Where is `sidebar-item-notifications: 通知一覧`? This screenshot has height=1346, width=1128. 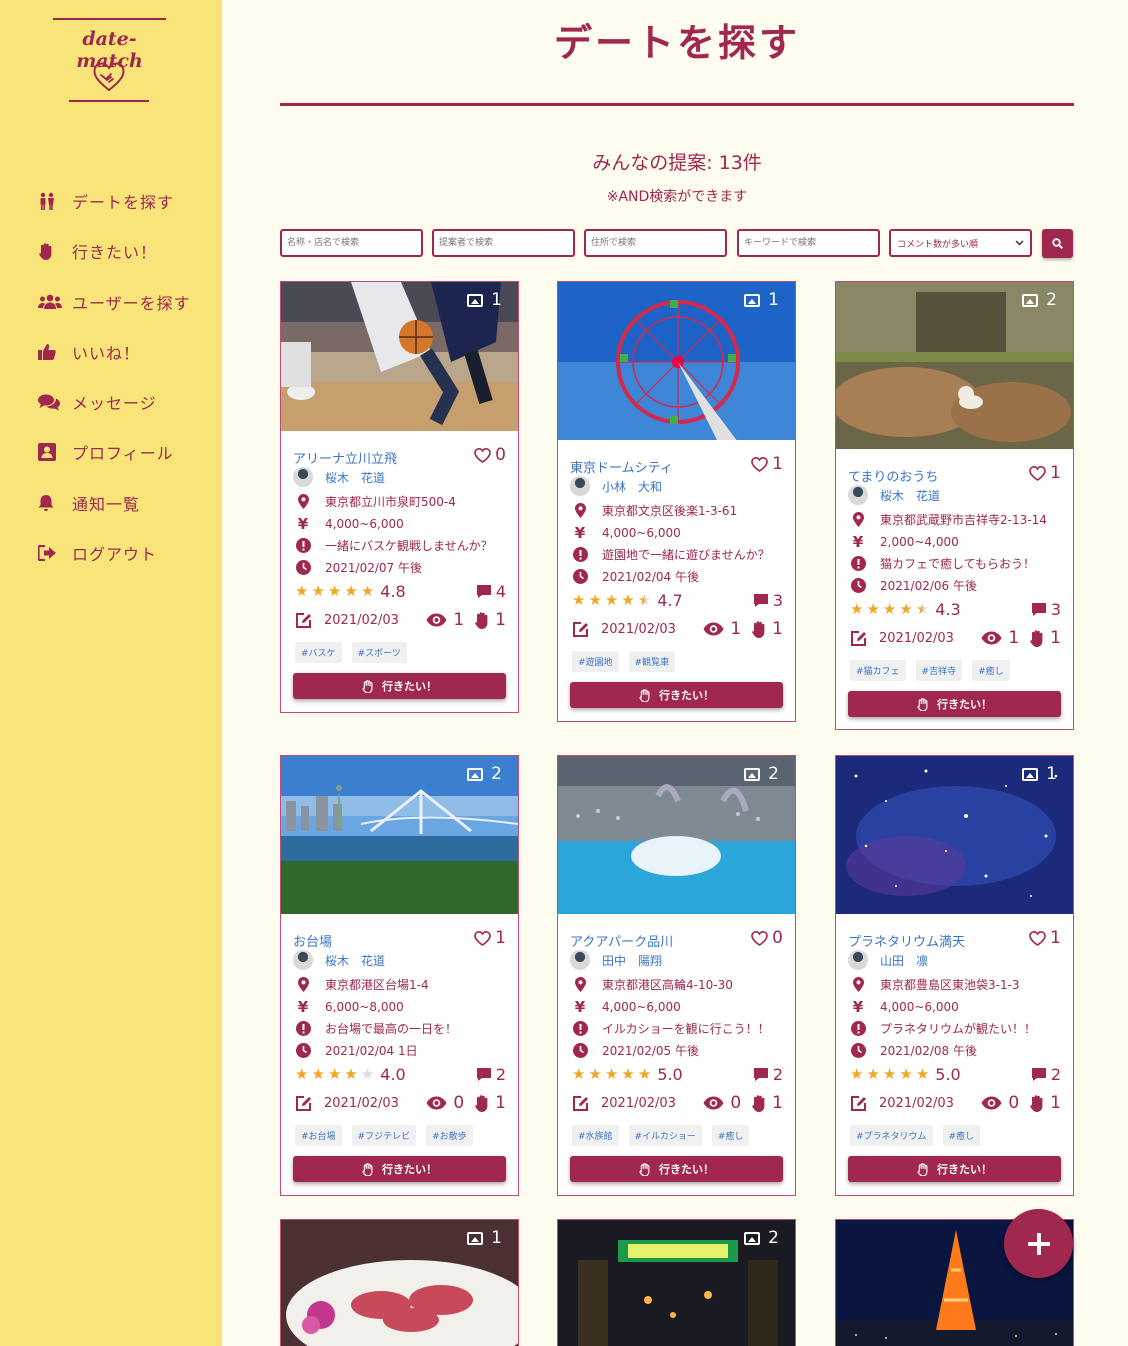
sidebar-item-notifications: 通知一覧 is located at coordinates (128, 503).